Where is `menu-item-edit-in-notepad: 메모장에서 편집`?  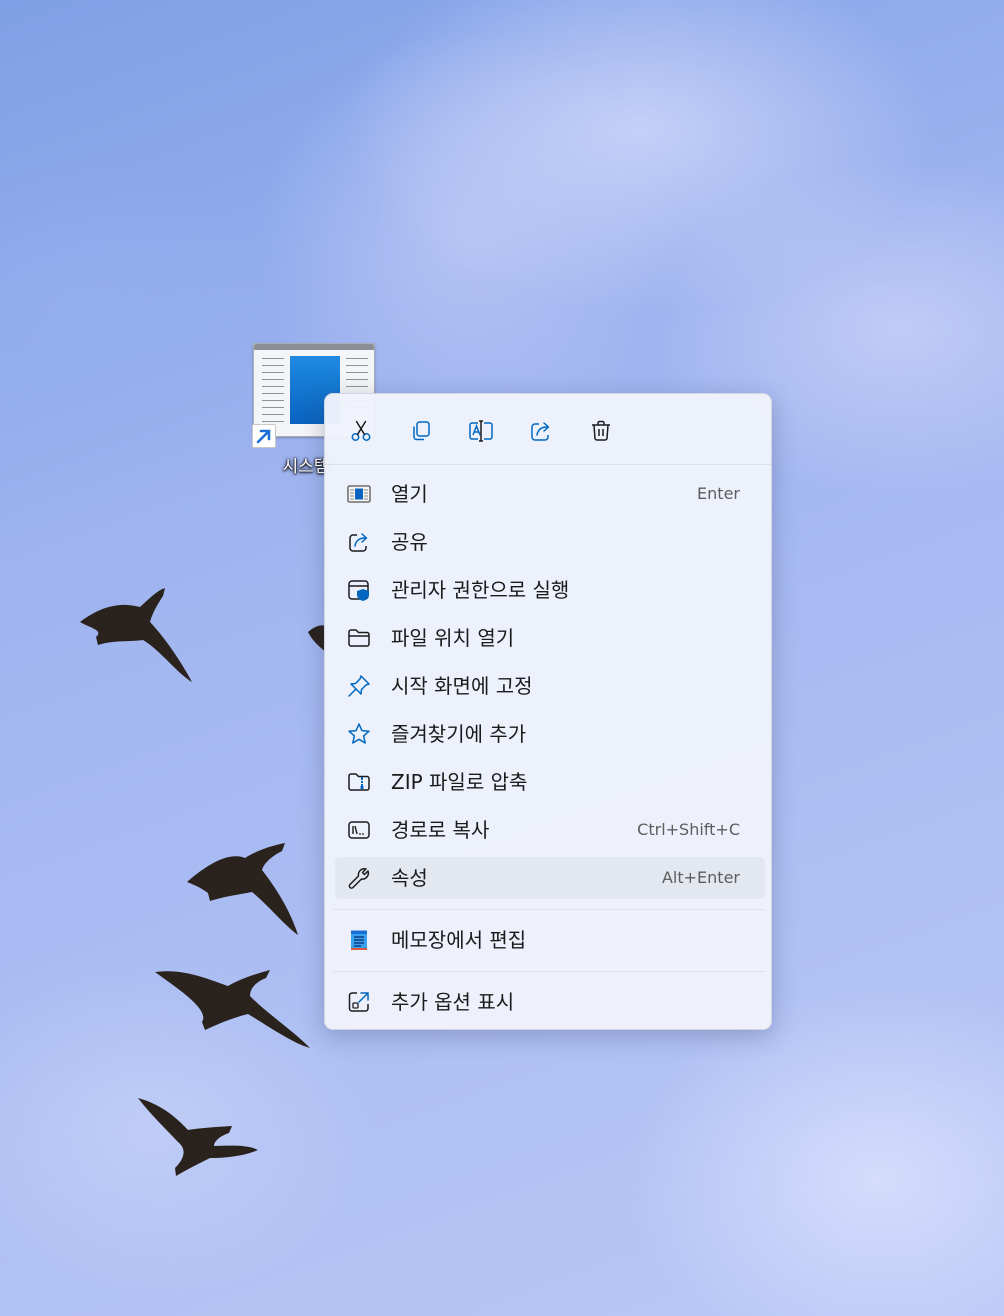 menu-item-edit-in-notepad: 메모장에서 편집 is located at coordinates (550, 940).